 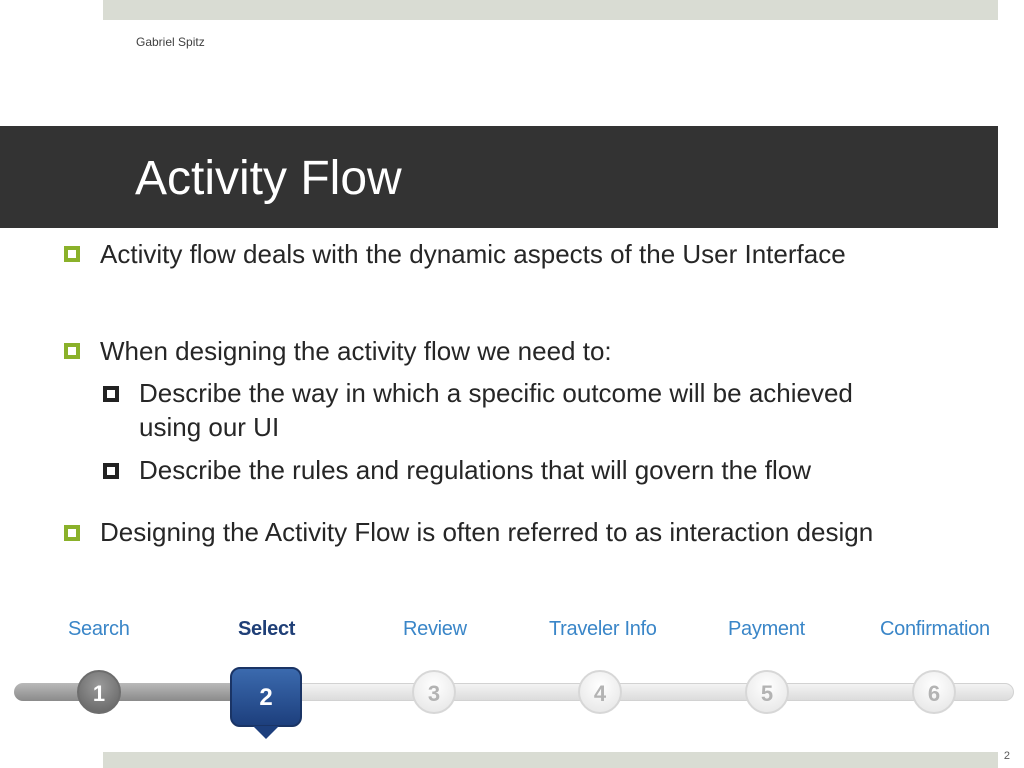 I want to click on slide-title: Activity Flow, so click(x=268, y=178).